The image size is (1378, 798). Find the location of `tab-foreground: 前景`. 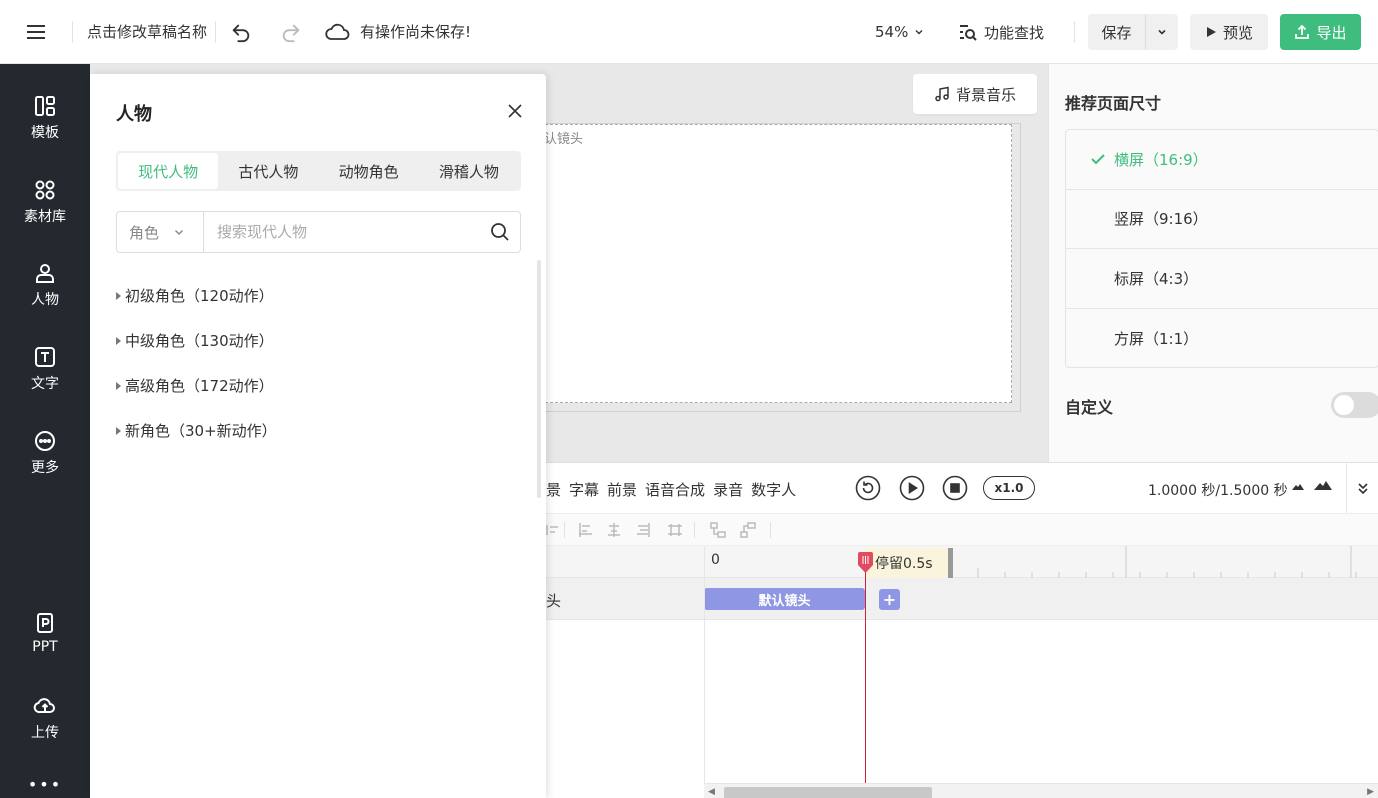

tab-foreground: 前景 is located at coordinates (622, 489).